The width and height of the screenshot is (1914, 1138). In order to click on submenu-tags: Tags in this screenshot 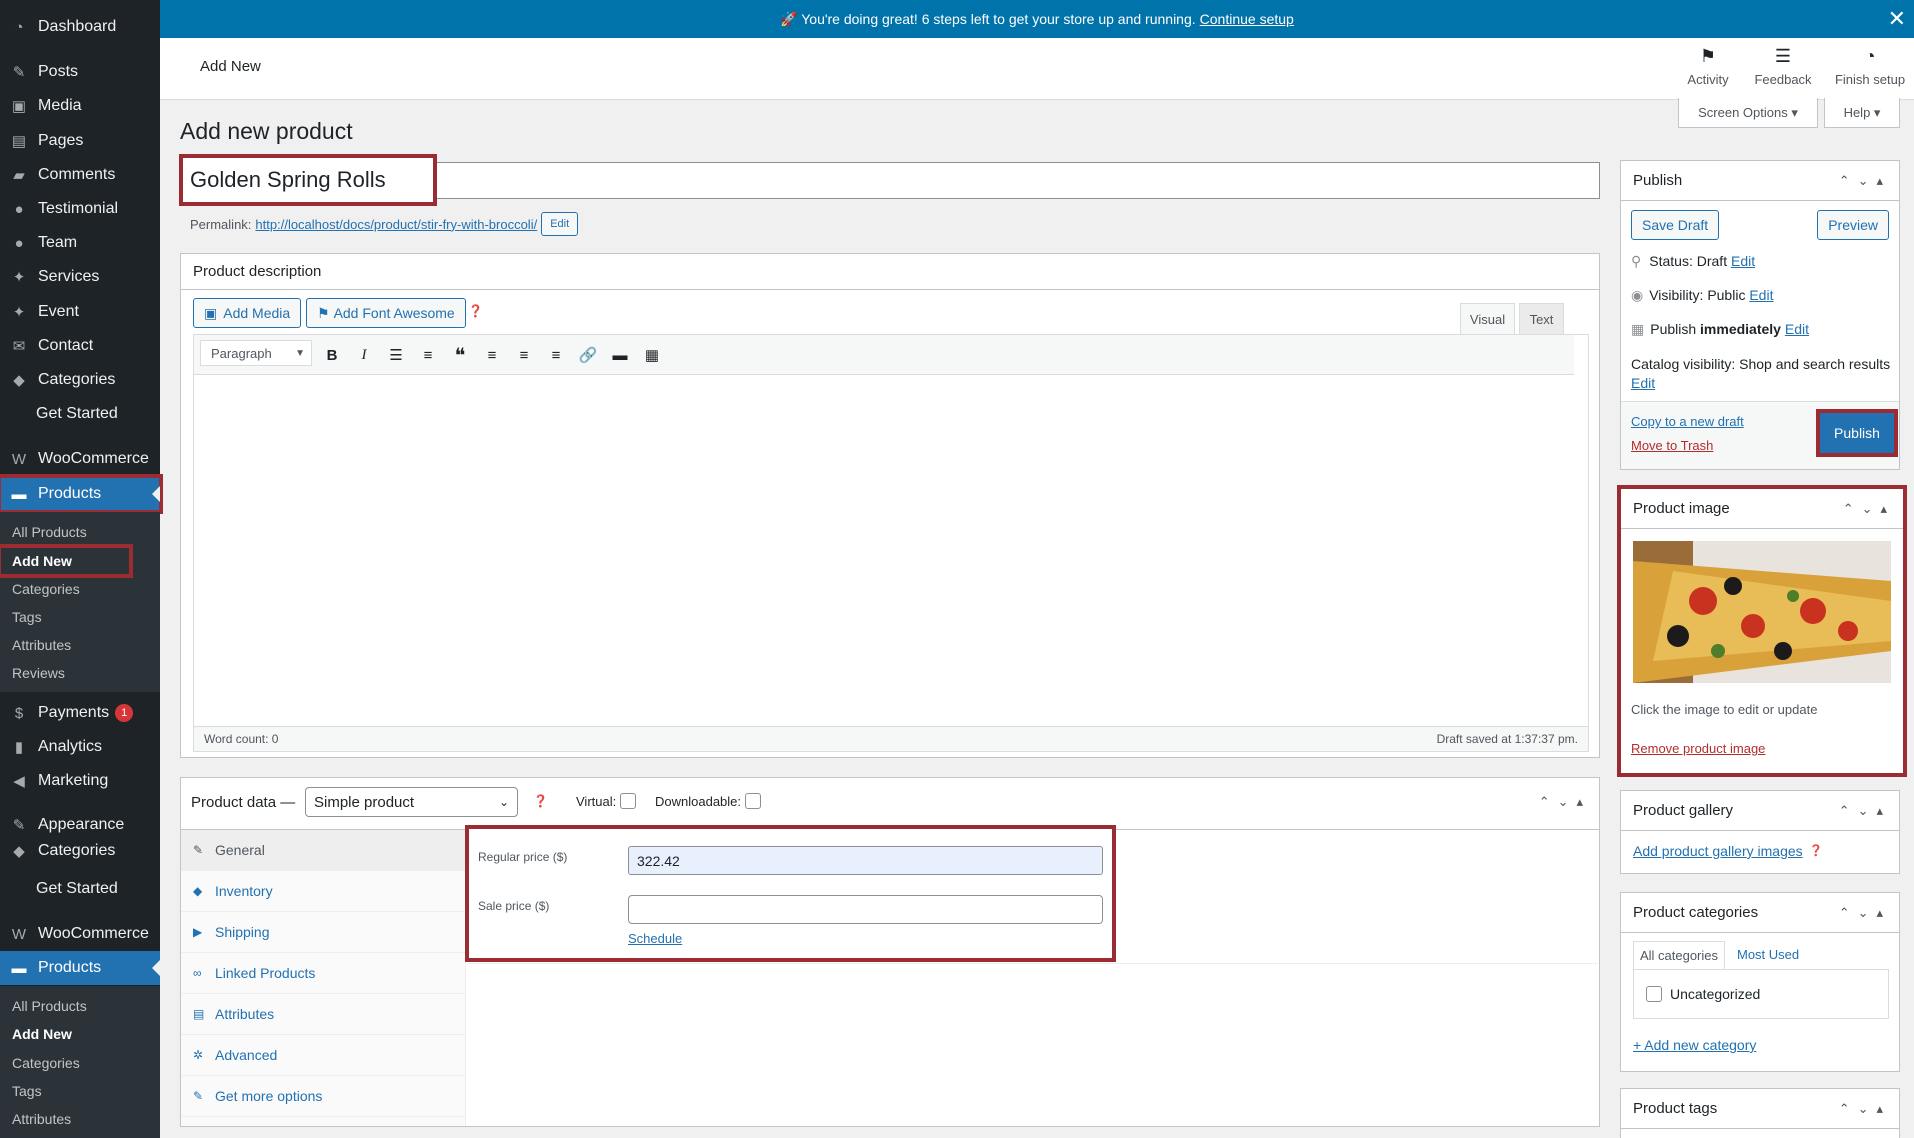, I will do `click(80, 617)`.